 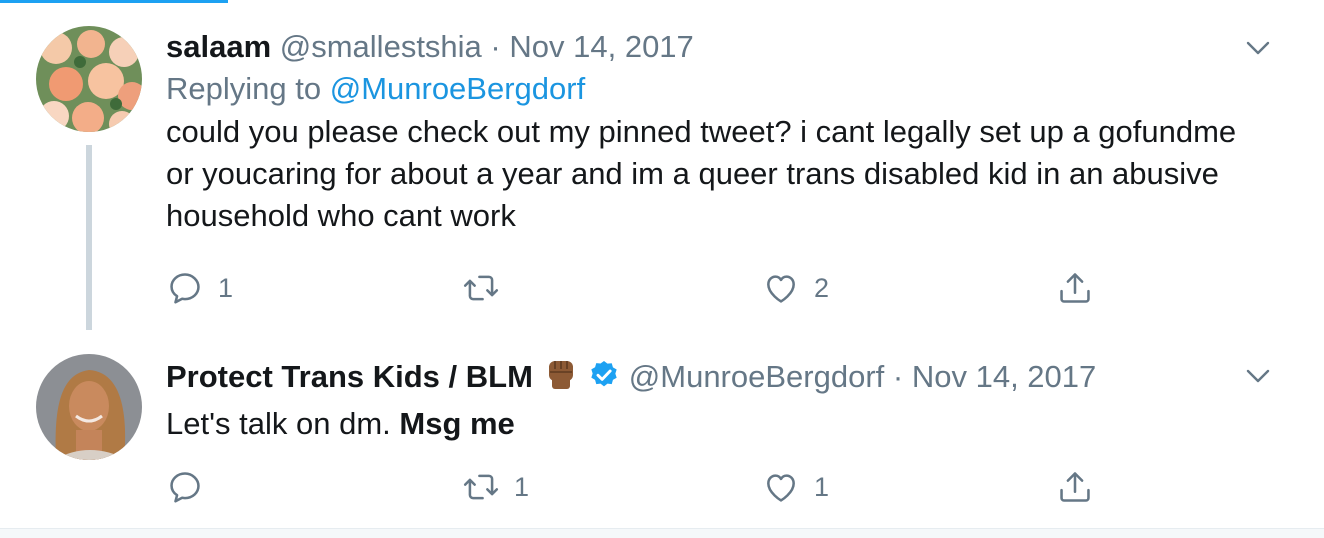 I want to click on tweet-text: Let's talk on dm. Msg me, so click(x=715, y=424).